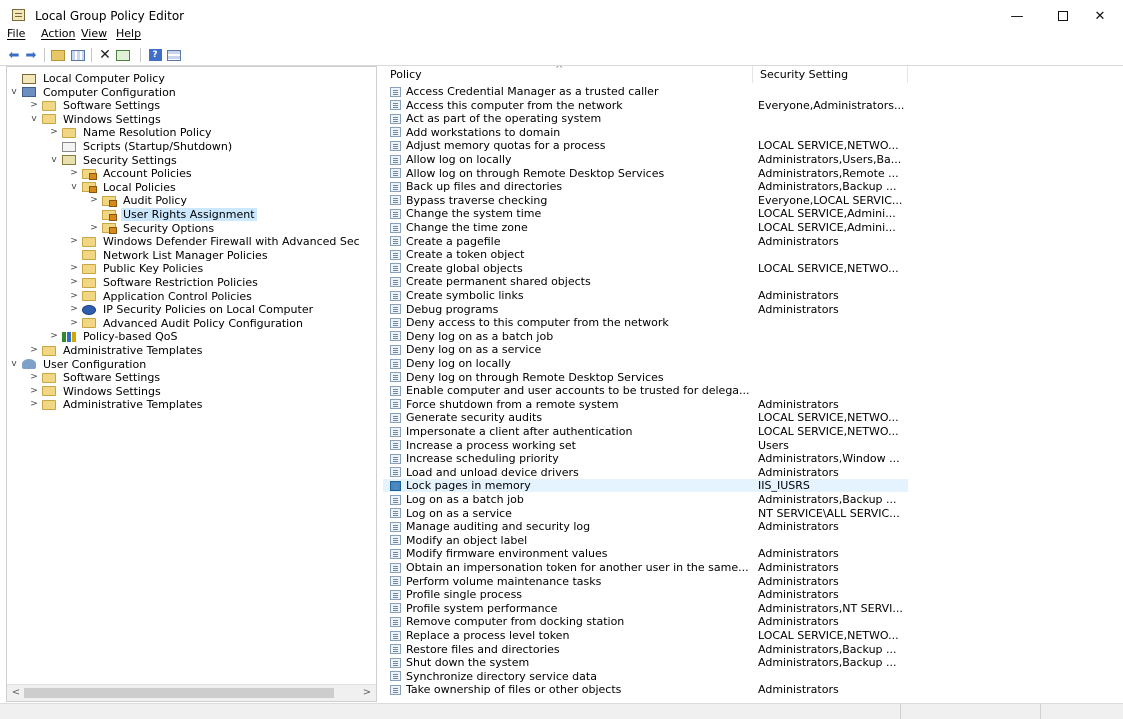  Describe the element at coordinates (78, 364) in the screenshot. I see `tree-item: v User Configuration` at that location.